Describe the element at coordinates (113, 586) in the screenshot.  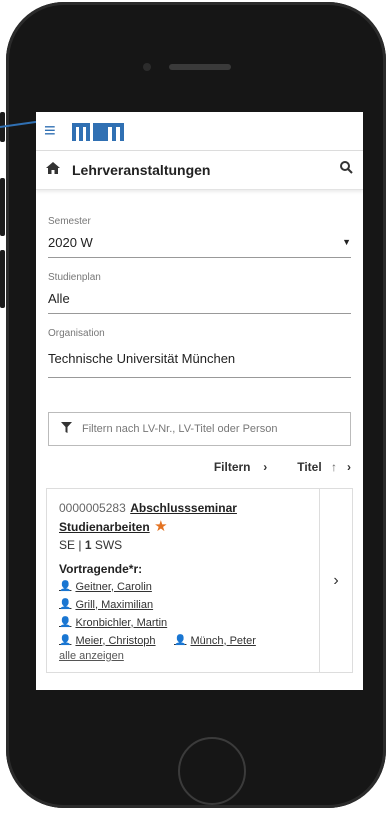
I see `lecturer-name: Geitner, Carolin` at that location.